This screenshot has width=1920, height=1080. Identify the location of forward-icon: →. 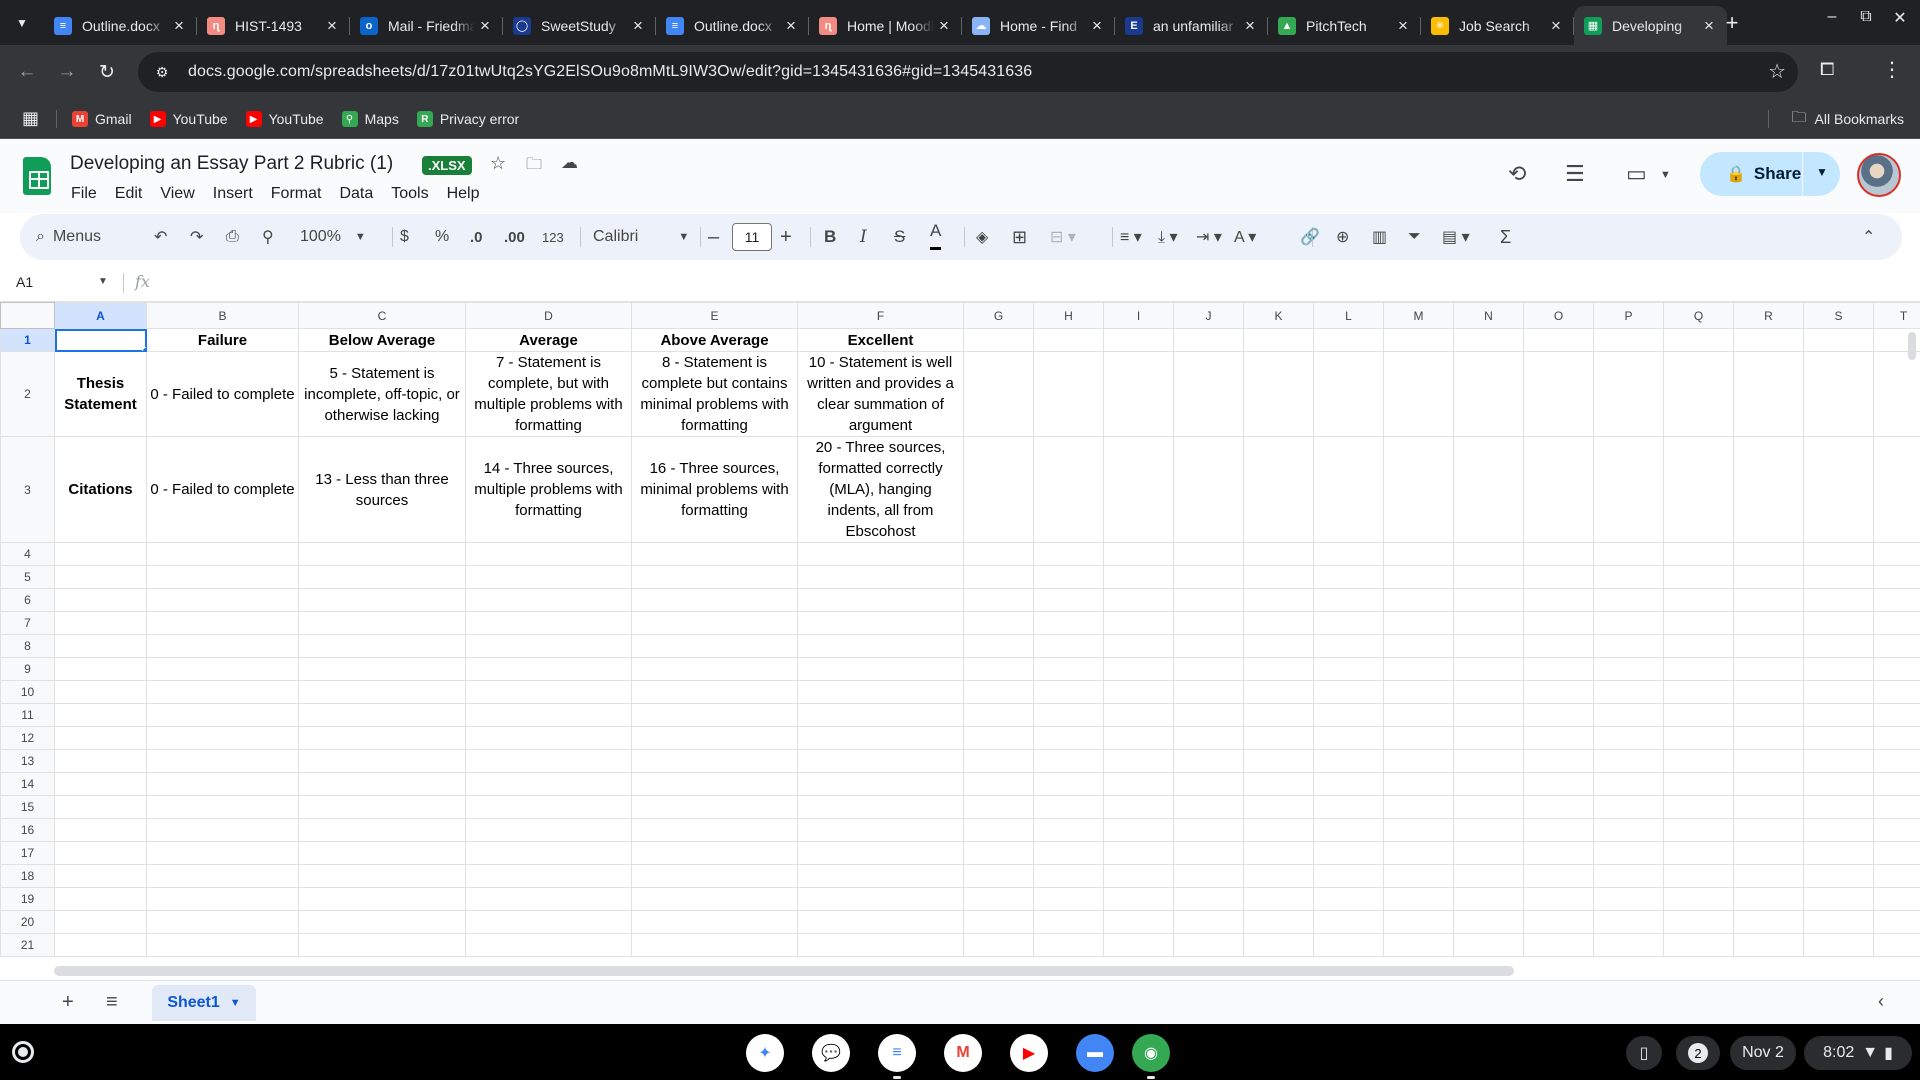
(67, 72).